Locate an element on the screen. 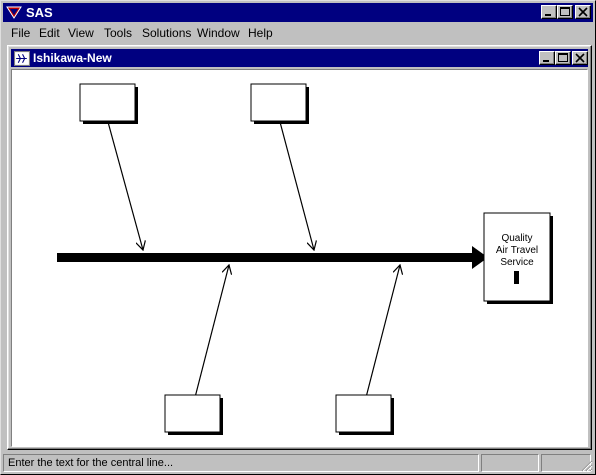  cause-arrow-top-right is located at coordinates (296, 185).